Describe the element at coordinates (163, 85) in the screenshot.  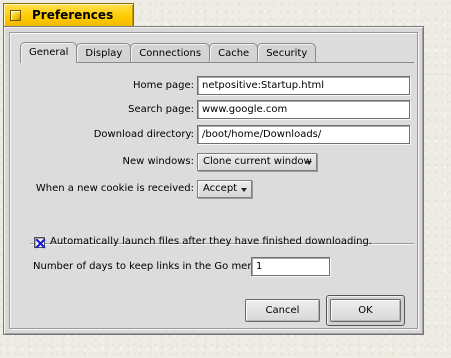
I see `home-page-label: Home page:` at that location.